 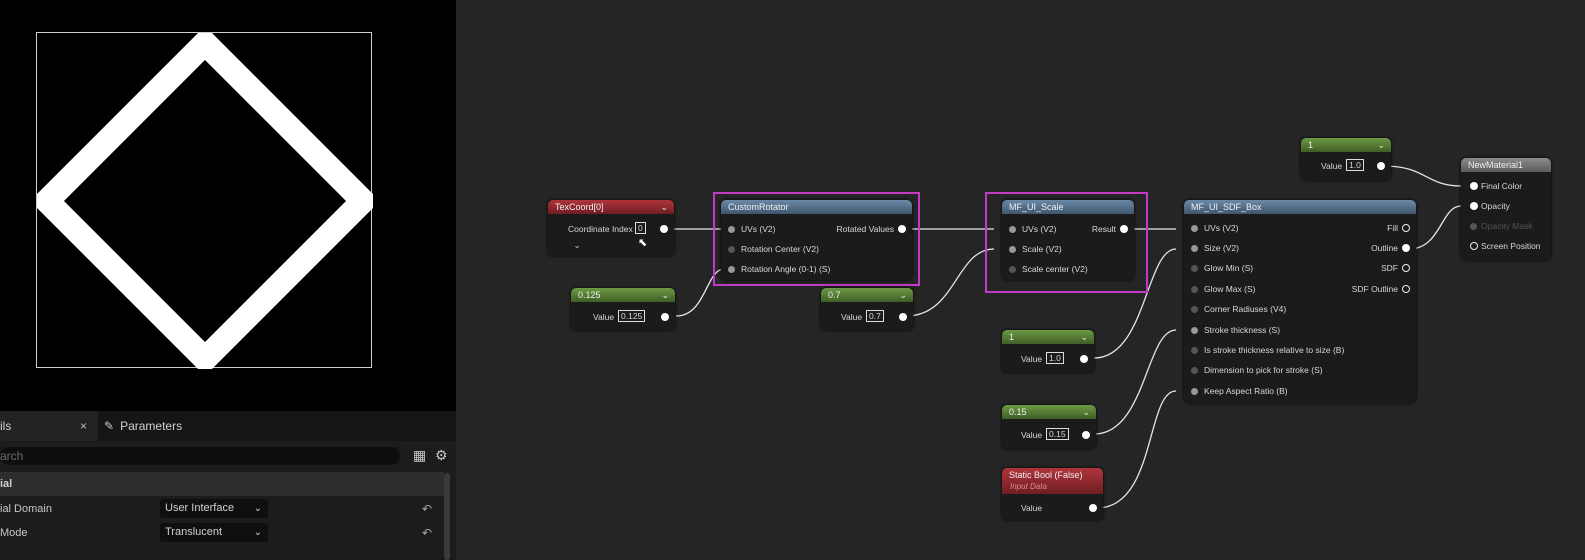 What do you see at coordinates (1506, 165) in the screenshot?
I see `node-header: NewMaterial1` at bounding box center [1506, 165].